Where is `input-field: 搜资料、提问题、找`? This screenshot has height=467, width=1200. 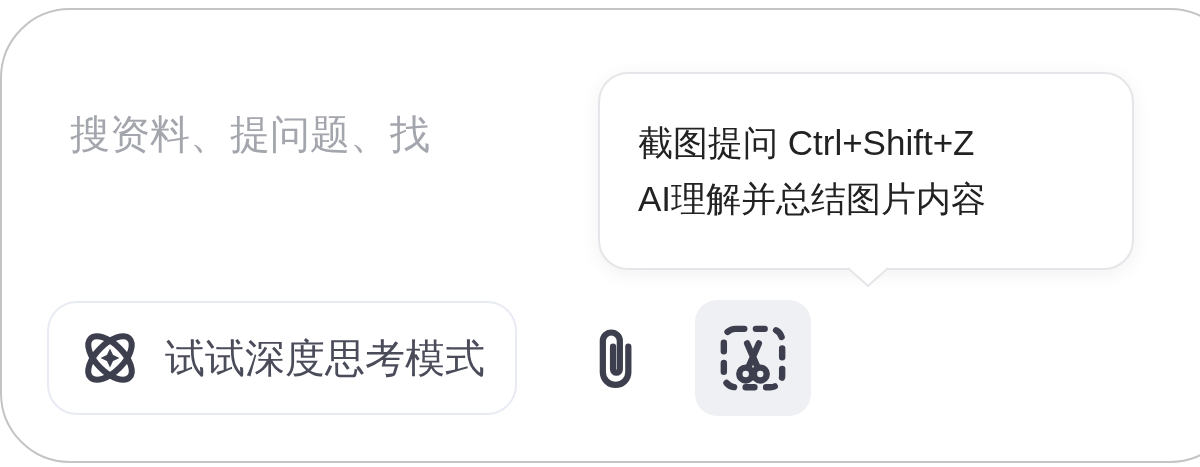
input-field: 搜资料、提问题、找 is located at coordinates (330, 134).